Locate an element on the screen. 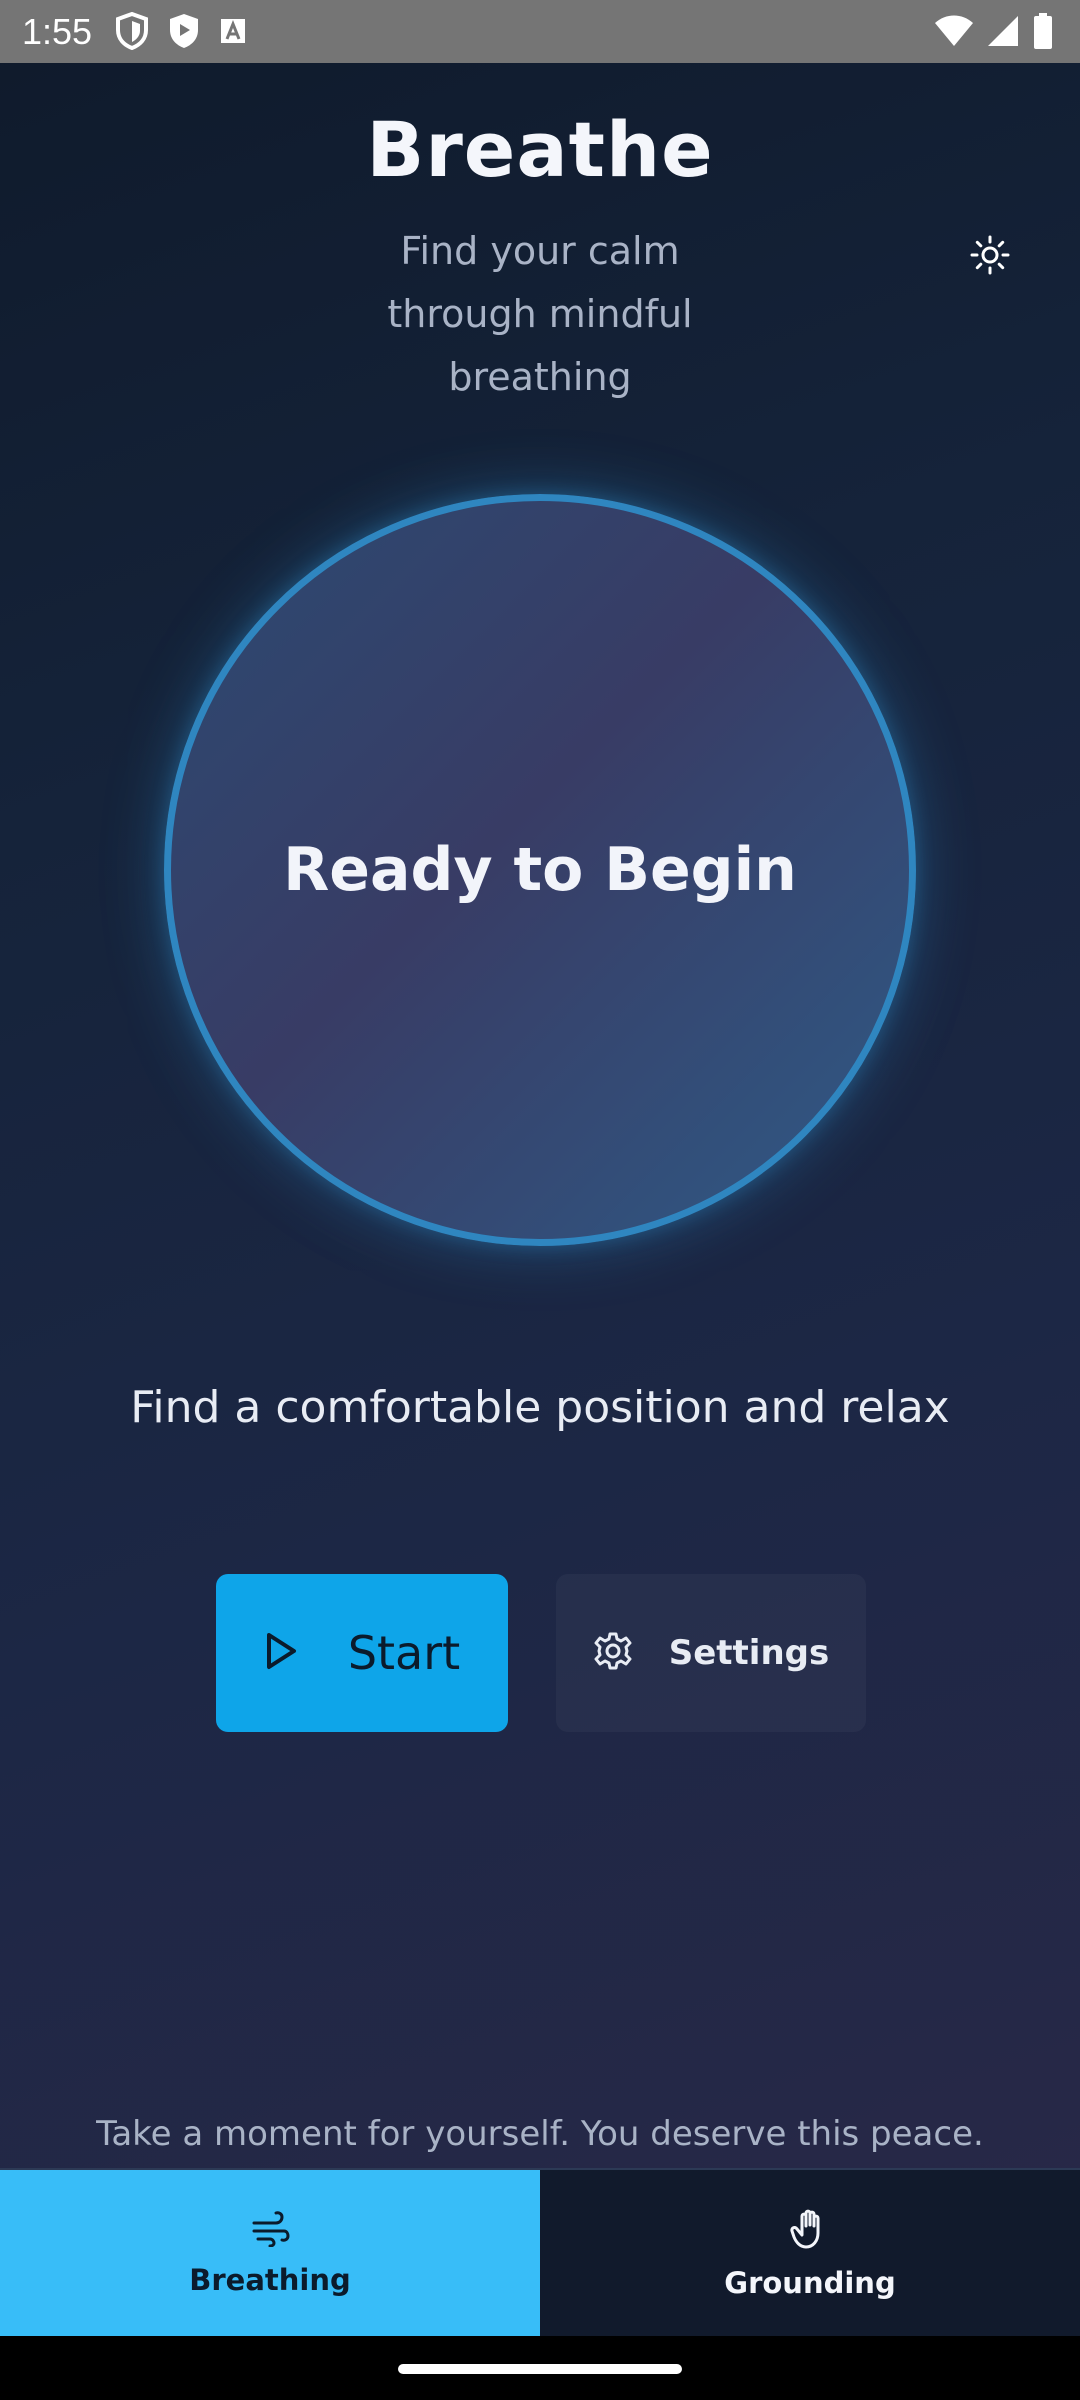  hand-icon is located at coordinates (810, 2231).